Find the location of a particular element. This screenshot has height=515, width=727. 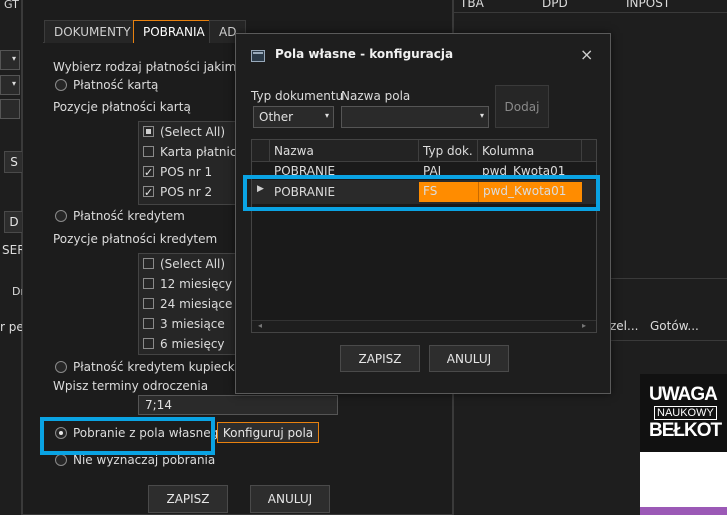

card-payment-radio: Płatność kartą is located at coordinates (106, 85).